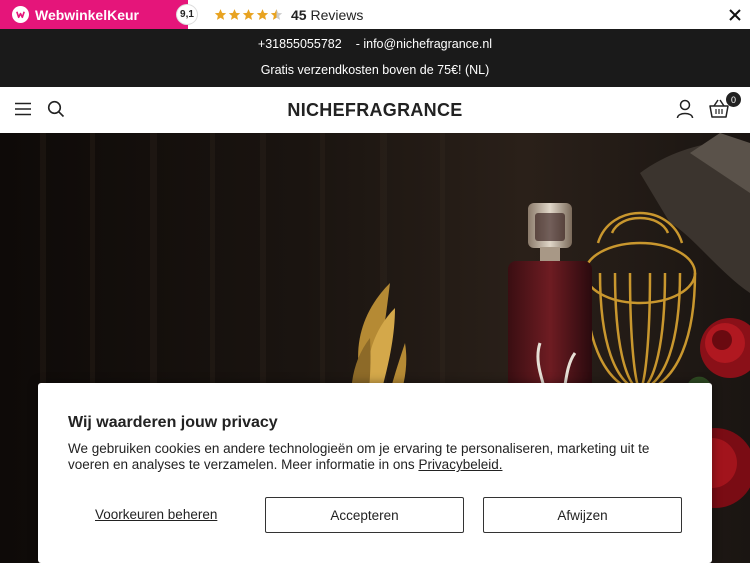 The width and height of the screenshot is (750, 563). Describe the element at coordinates (300, 44) in the screenshot. I see `phone-link: +31855055782` at that location.